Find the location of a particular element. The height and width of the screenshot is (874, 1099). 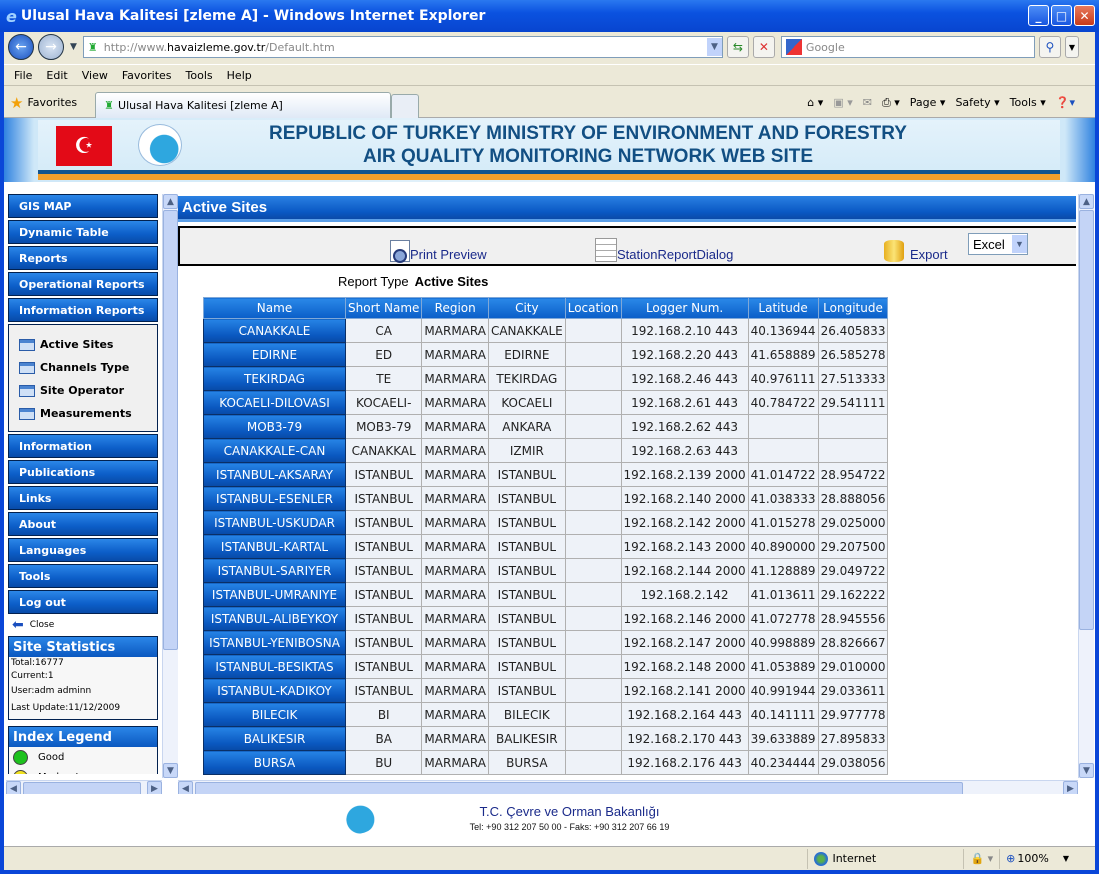

sidebar-item-links: Links is located at coordinates (83, 498).